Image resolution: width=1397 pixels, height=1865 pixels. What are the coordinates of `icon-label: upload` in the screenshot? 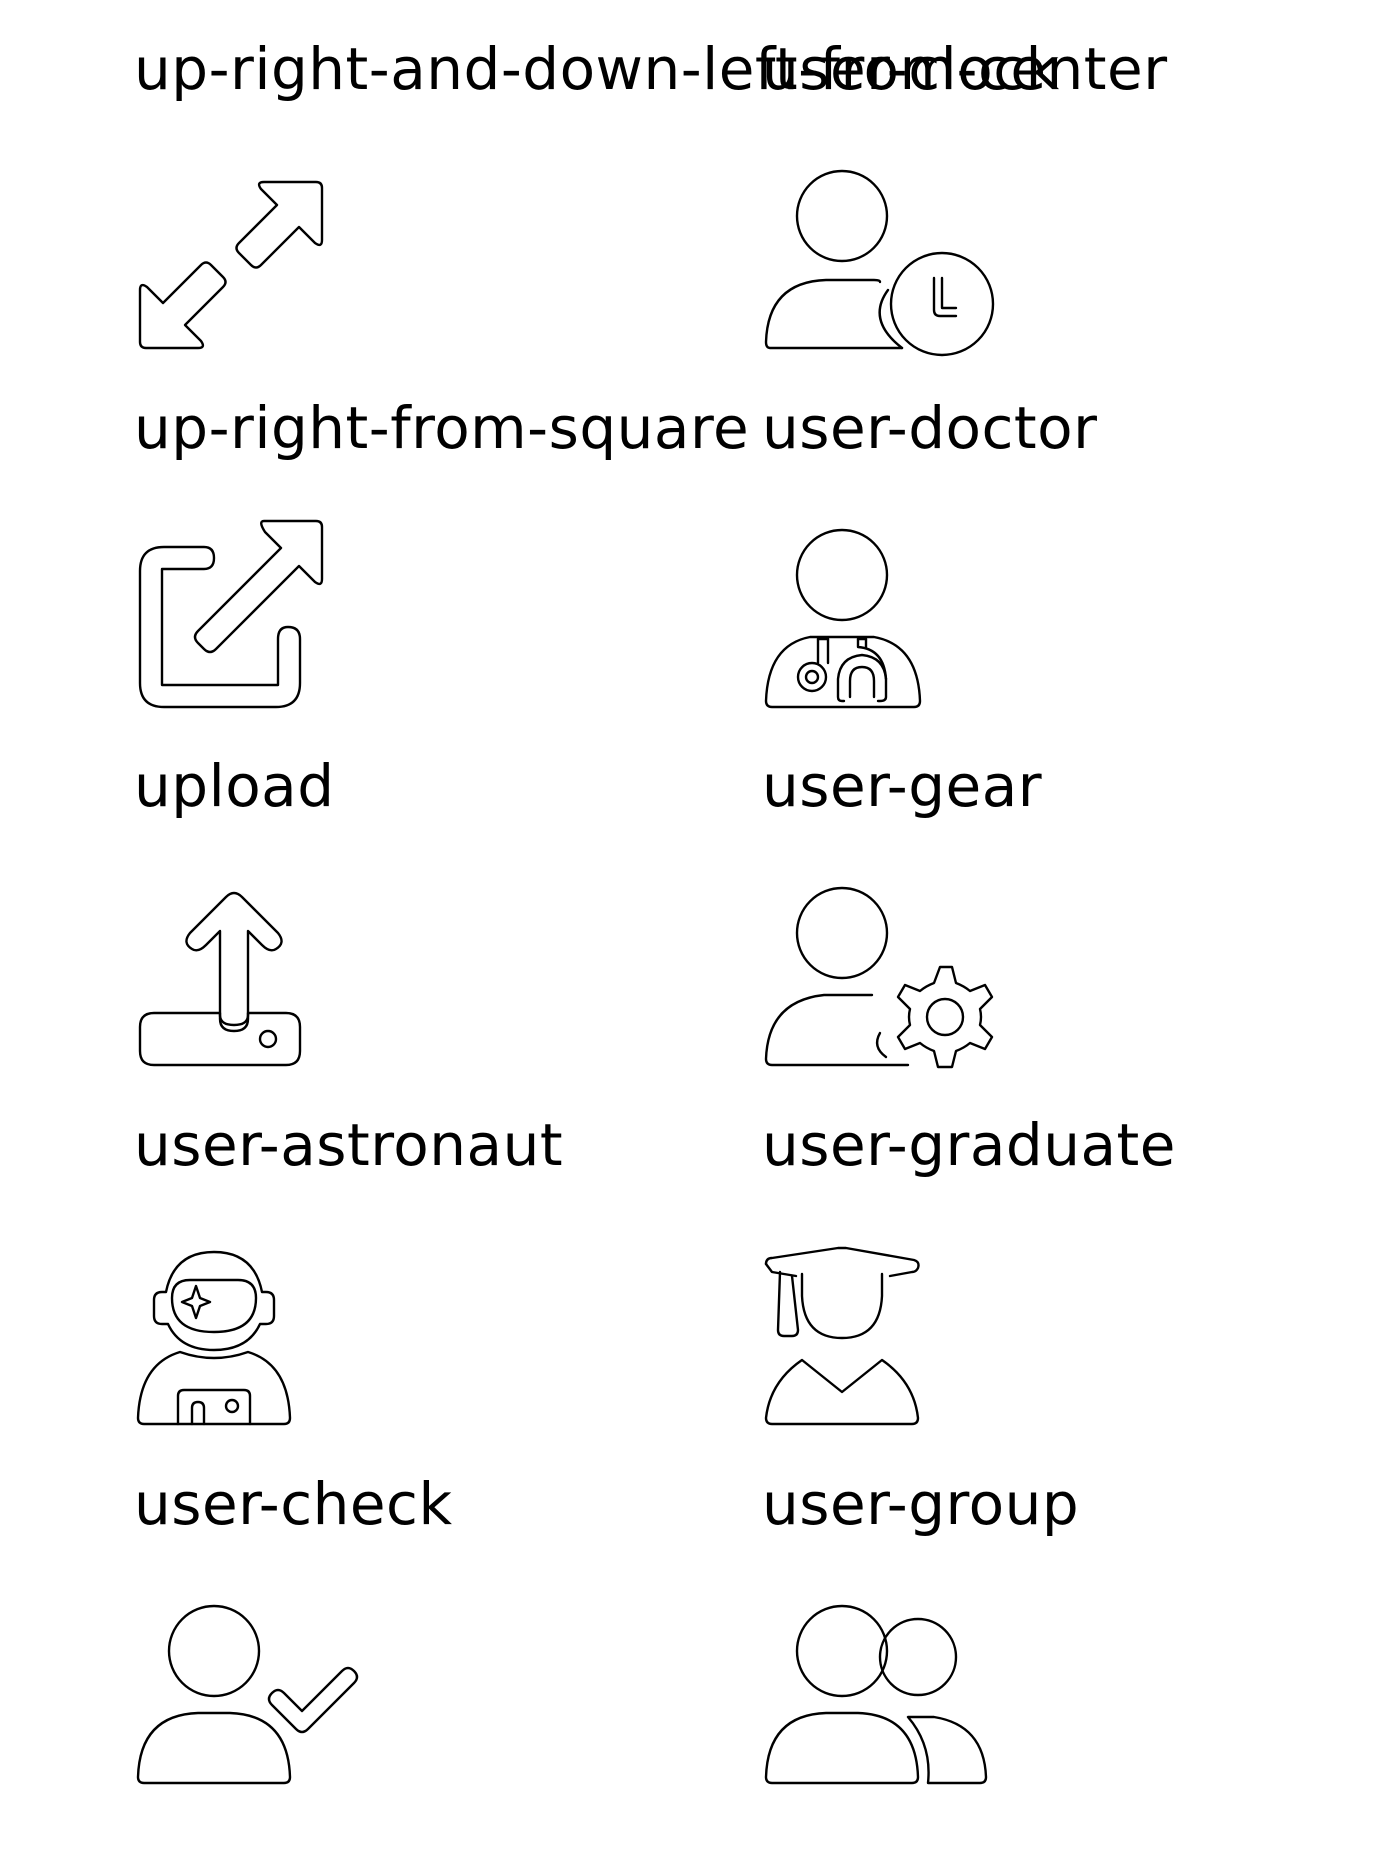 It's located at (234, 786).